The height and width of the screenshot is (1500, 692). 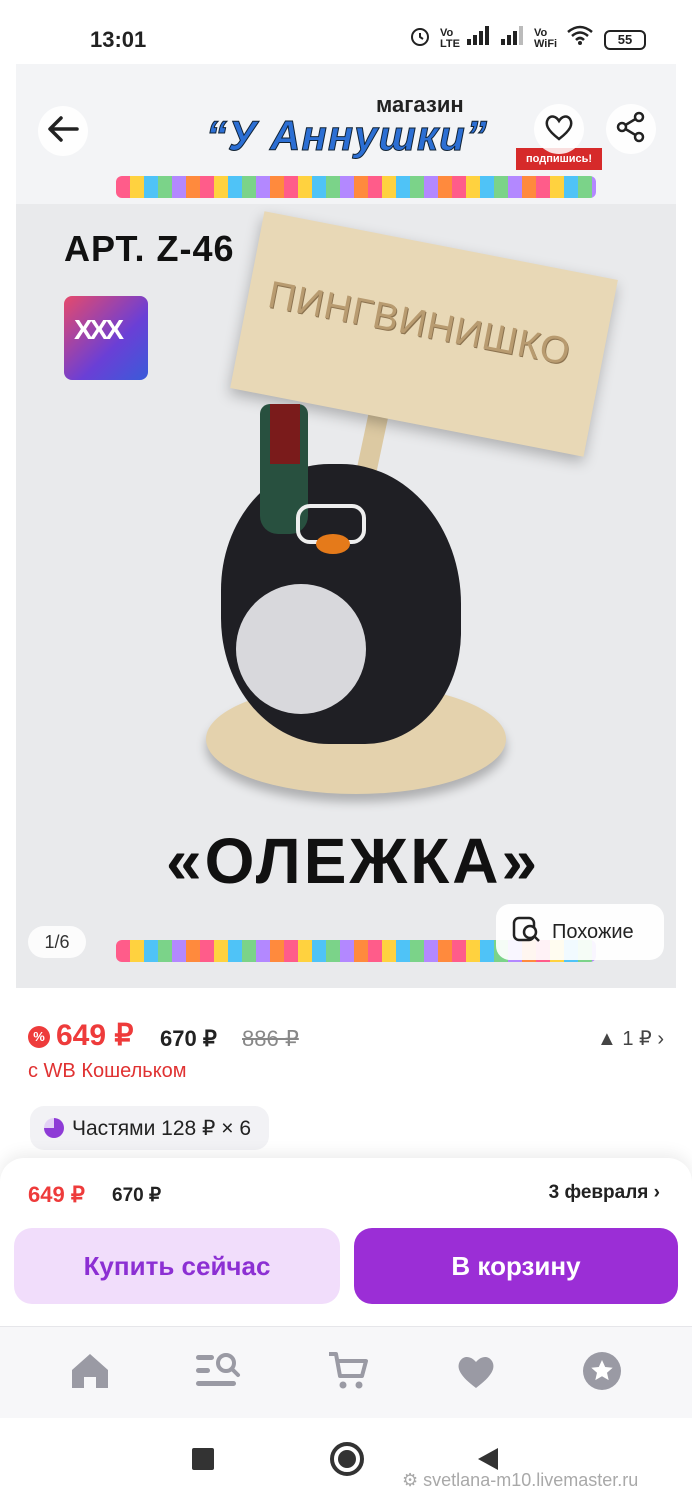 I want to click on heart-outline-icon, so click(x=559, y=129).